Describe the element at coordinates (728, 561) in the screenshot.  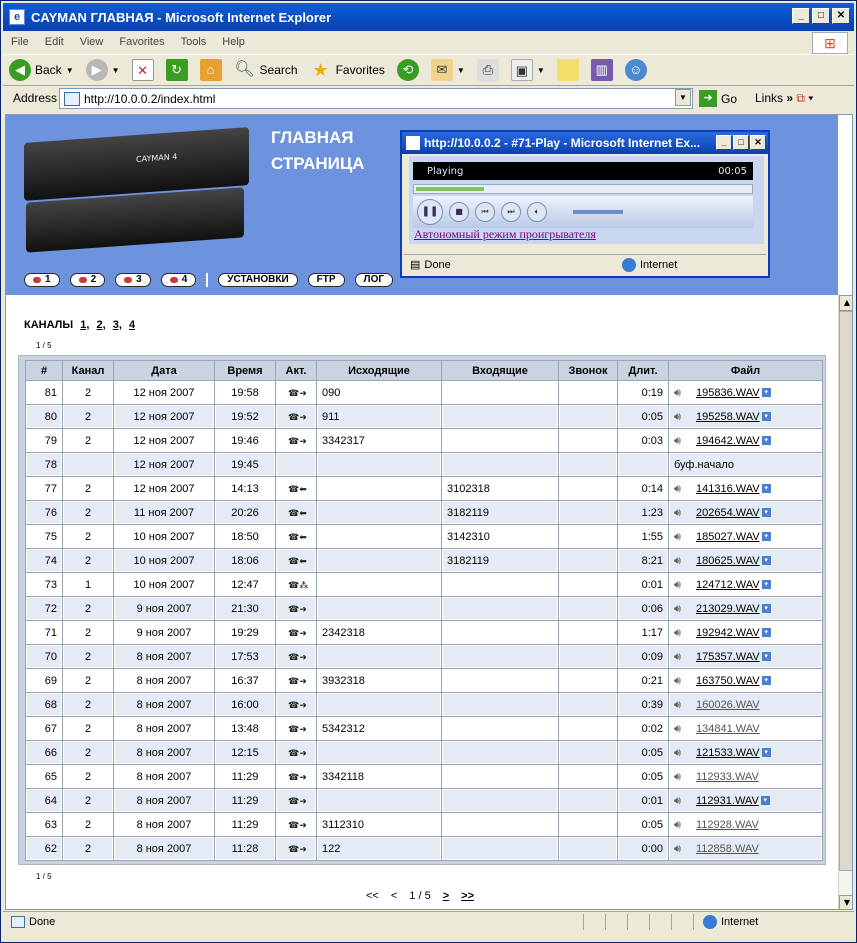
I see `wav-file-link: 180625.WAV` at that location.